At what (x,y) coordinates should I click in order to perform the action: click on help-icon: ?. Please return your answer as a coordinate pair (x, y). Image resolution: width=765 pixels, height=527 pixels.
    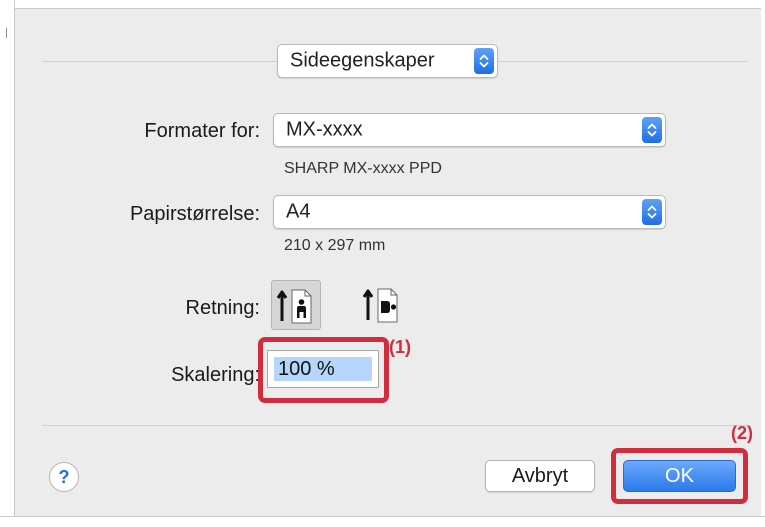
    Looking at the image, I should click on (64, 476).